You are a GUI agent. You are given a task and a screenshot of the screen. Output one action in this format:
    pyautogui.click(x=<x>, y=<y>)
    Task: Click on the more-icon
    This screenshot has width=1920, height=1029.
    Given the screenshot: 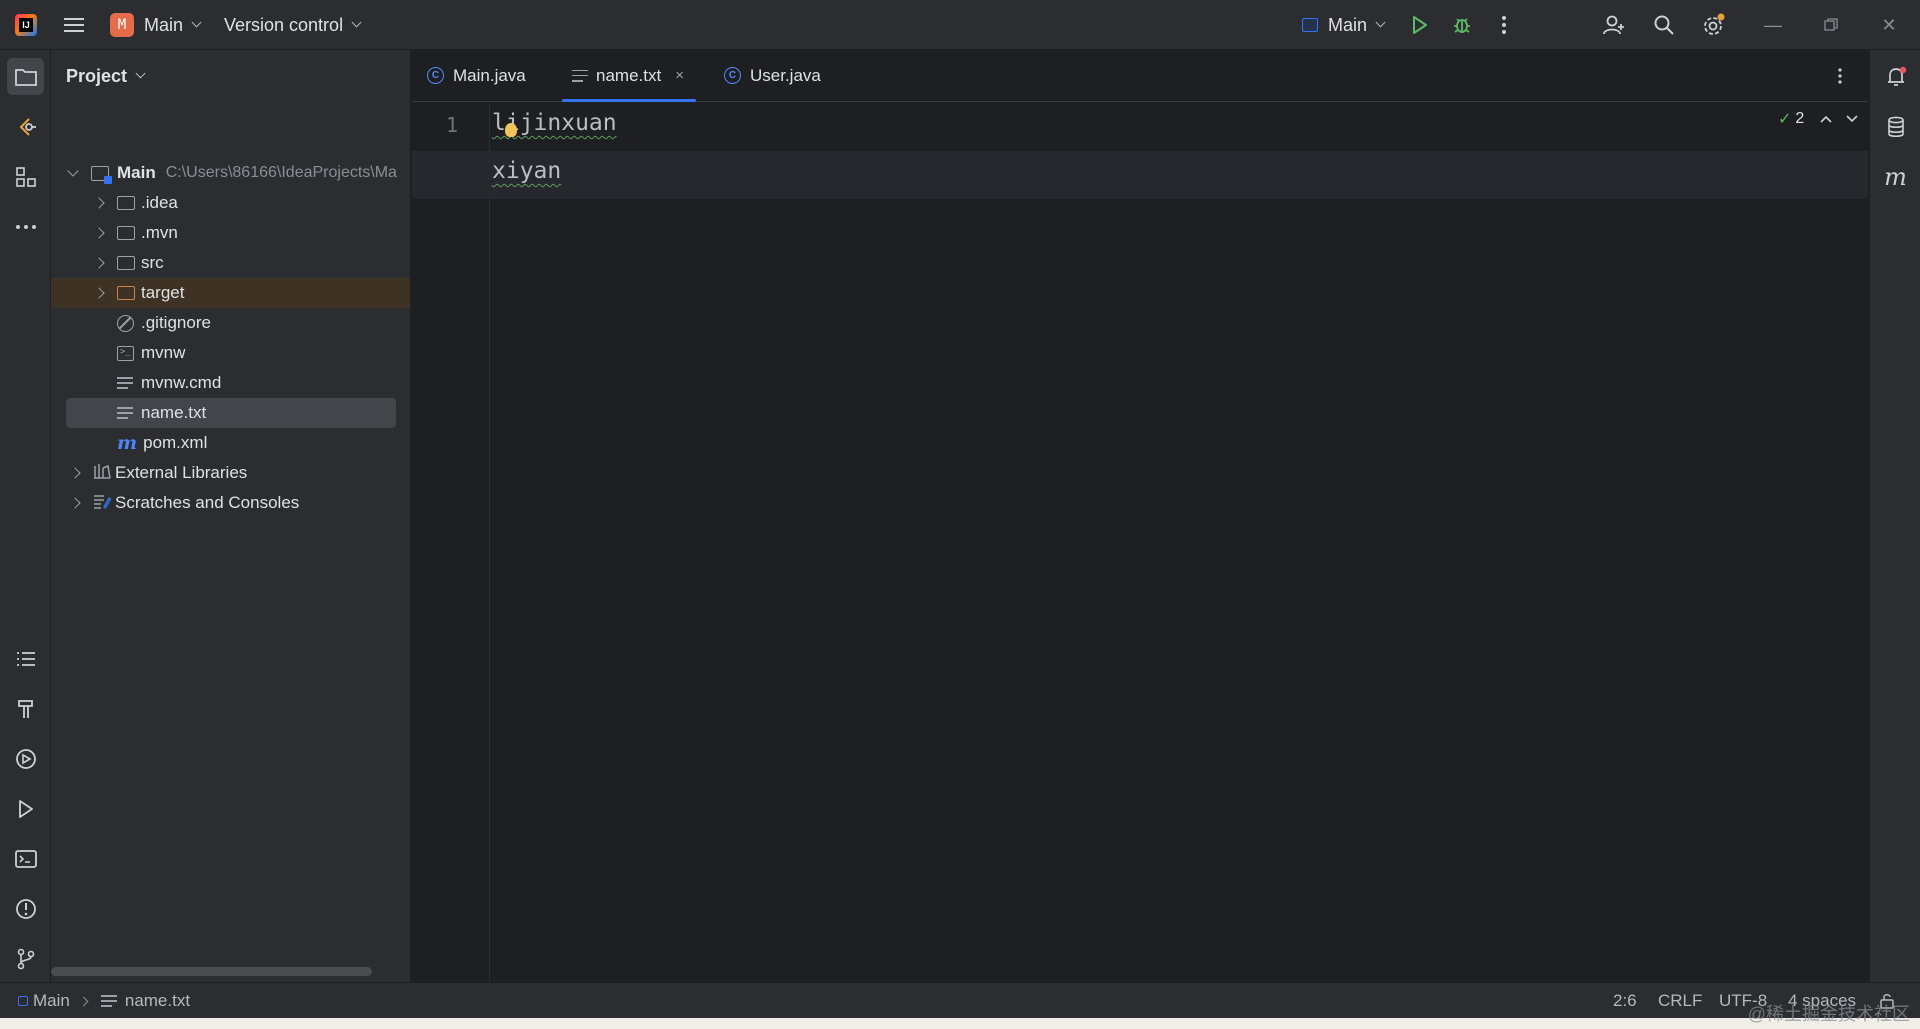 What is the action you would take?
    pyautogui.click(x=1504, y=25)
    